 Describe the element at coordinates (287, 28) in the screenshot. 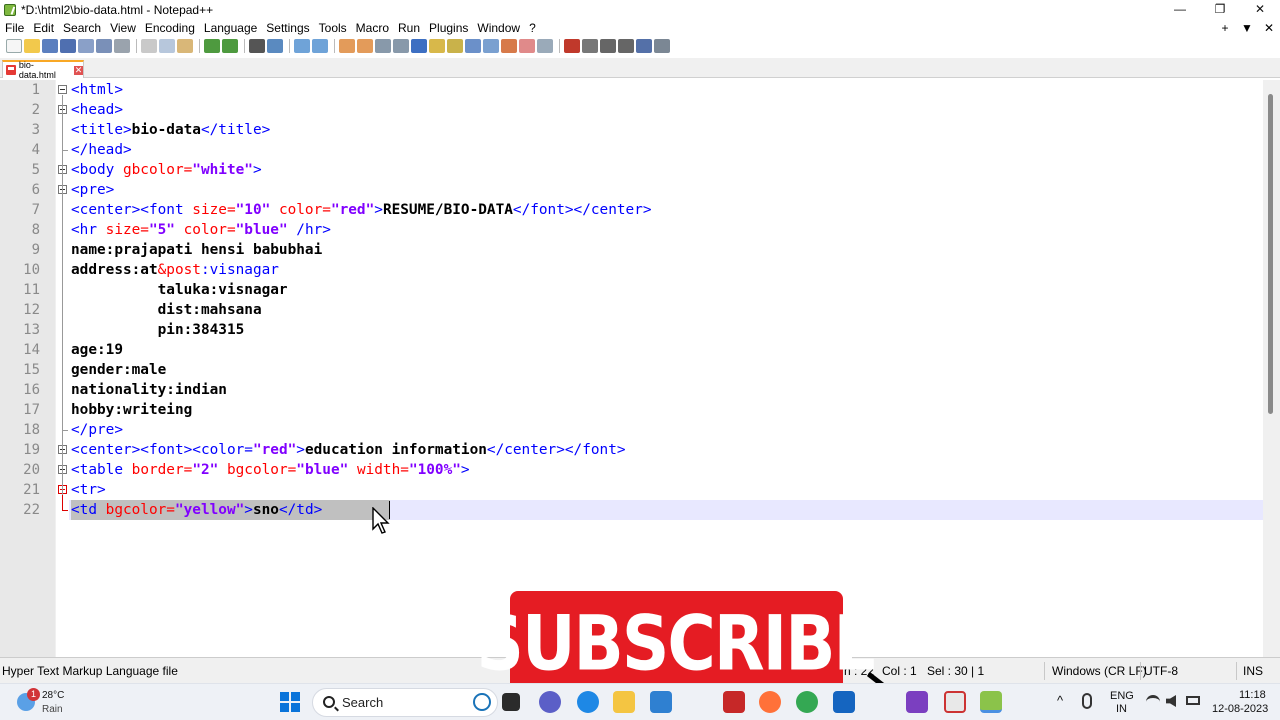

I see `menu-settings: Settings` at that location.